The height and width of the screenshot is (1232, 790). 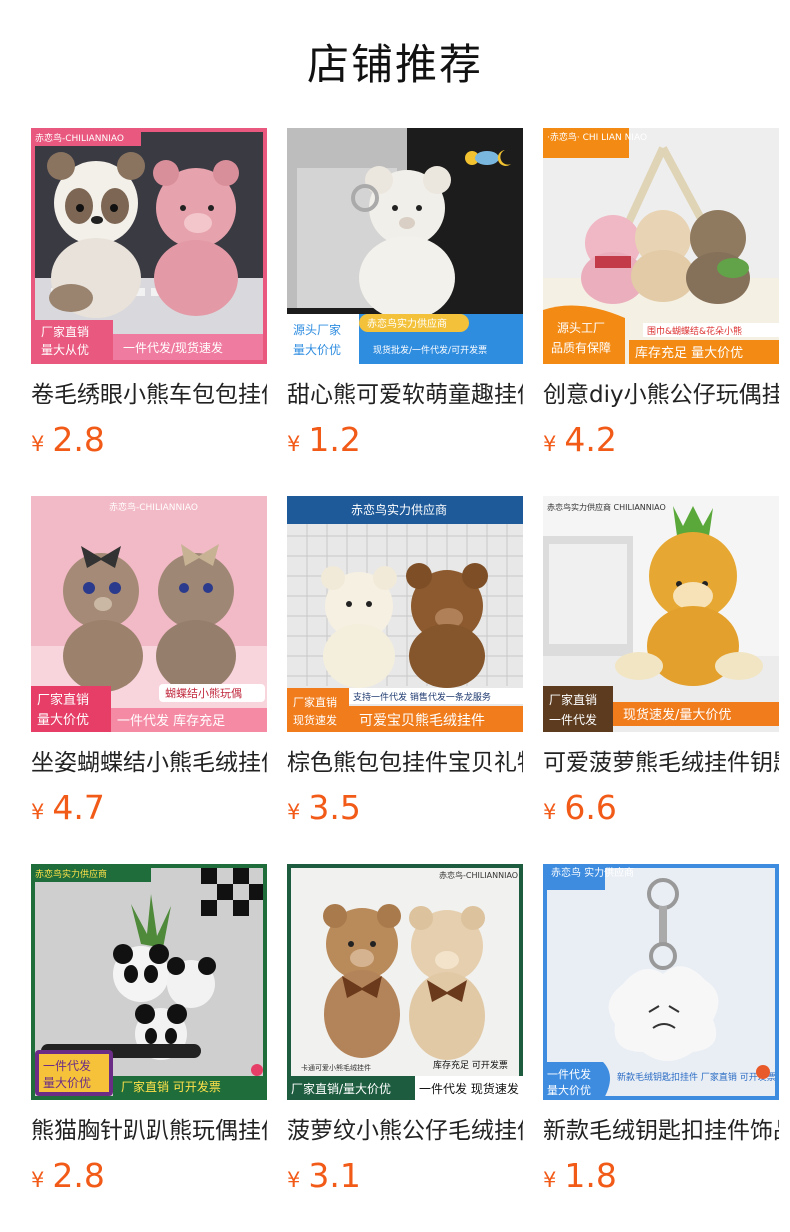 I want to click on svg-text: 卡通可爱小熊毛绒挂件, so click(x=336, y=1067).